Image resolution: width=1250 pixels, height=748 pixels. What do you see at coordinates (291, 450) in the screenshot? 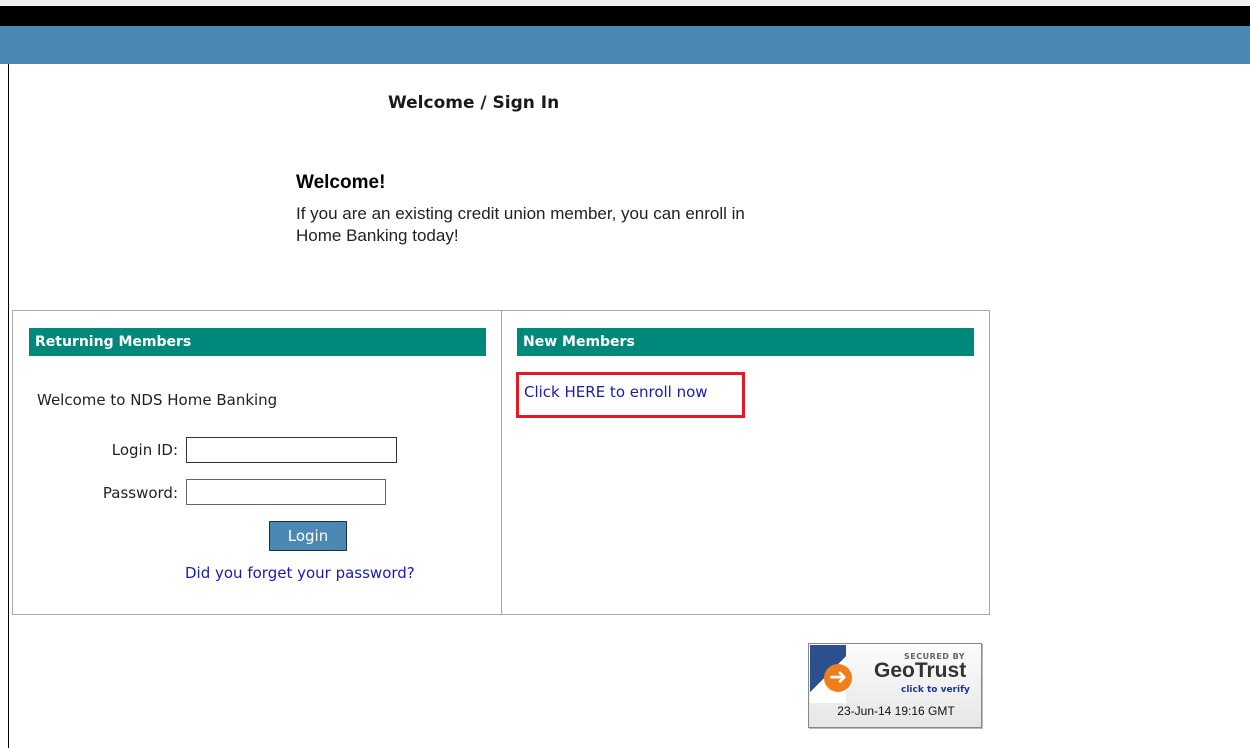
I see `login-id-input` at bounding box center [291, 450].